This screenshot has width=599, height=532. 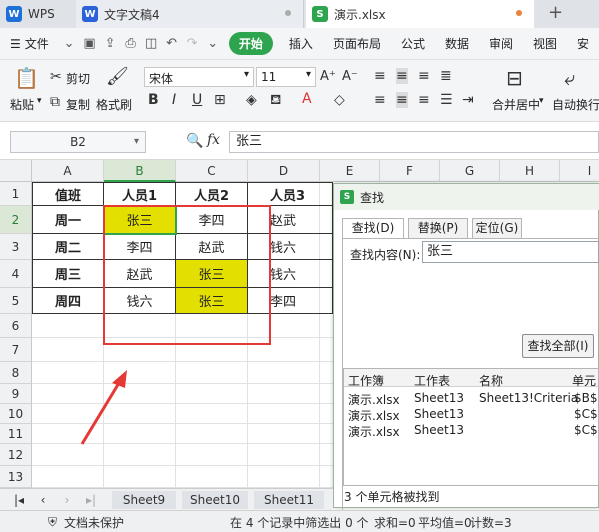 What do you see at coordinates (53, 522) in the screenshot?
I see `shield-icon: ⛨` at bounding box center [53, 522].